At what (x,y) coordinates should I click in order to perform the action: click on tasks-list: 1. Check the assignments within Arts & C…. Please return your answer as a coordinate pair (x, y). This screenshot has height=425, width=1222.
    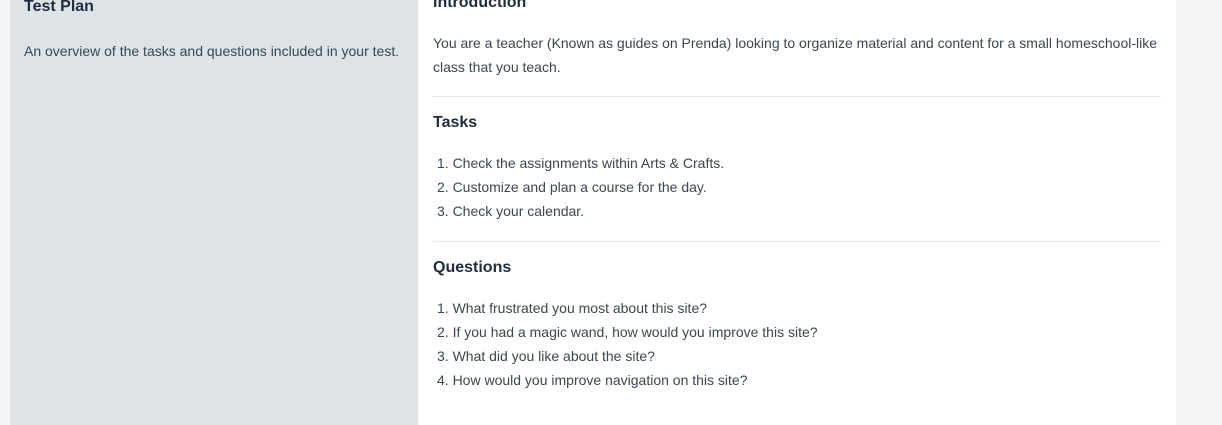
    Looking at the image, I should click on (580, 187).